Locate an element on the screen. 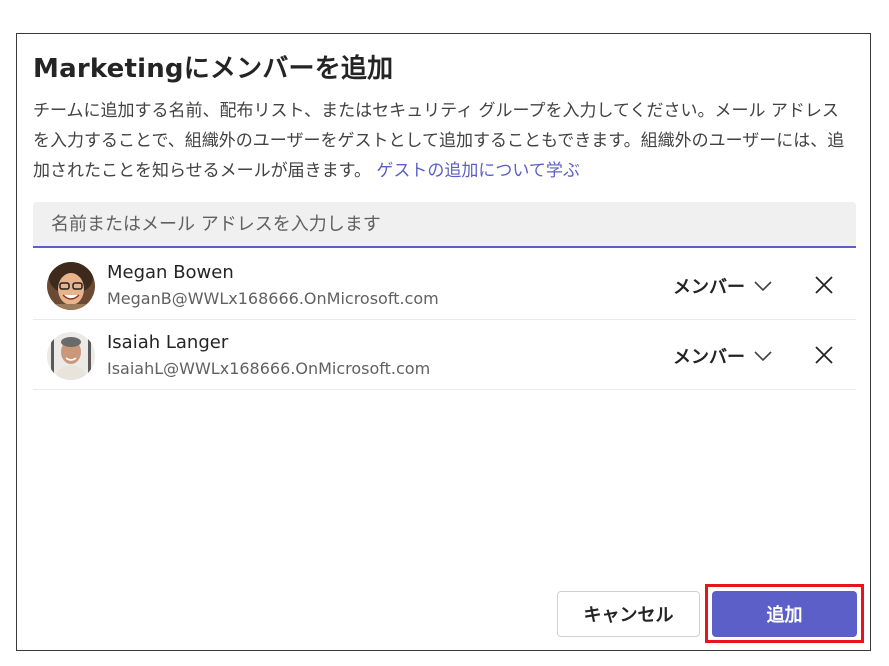  member-email: MeganB@WWLx168666.OnMicrosoft.com is located at coordinates (273, 298).